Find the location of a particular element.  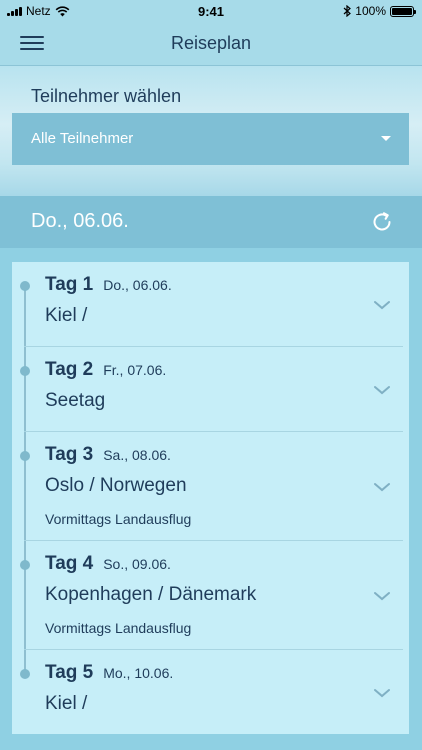

day-heading: Tag 3 Sa., 08.06. is located at coordinates (108, 455).